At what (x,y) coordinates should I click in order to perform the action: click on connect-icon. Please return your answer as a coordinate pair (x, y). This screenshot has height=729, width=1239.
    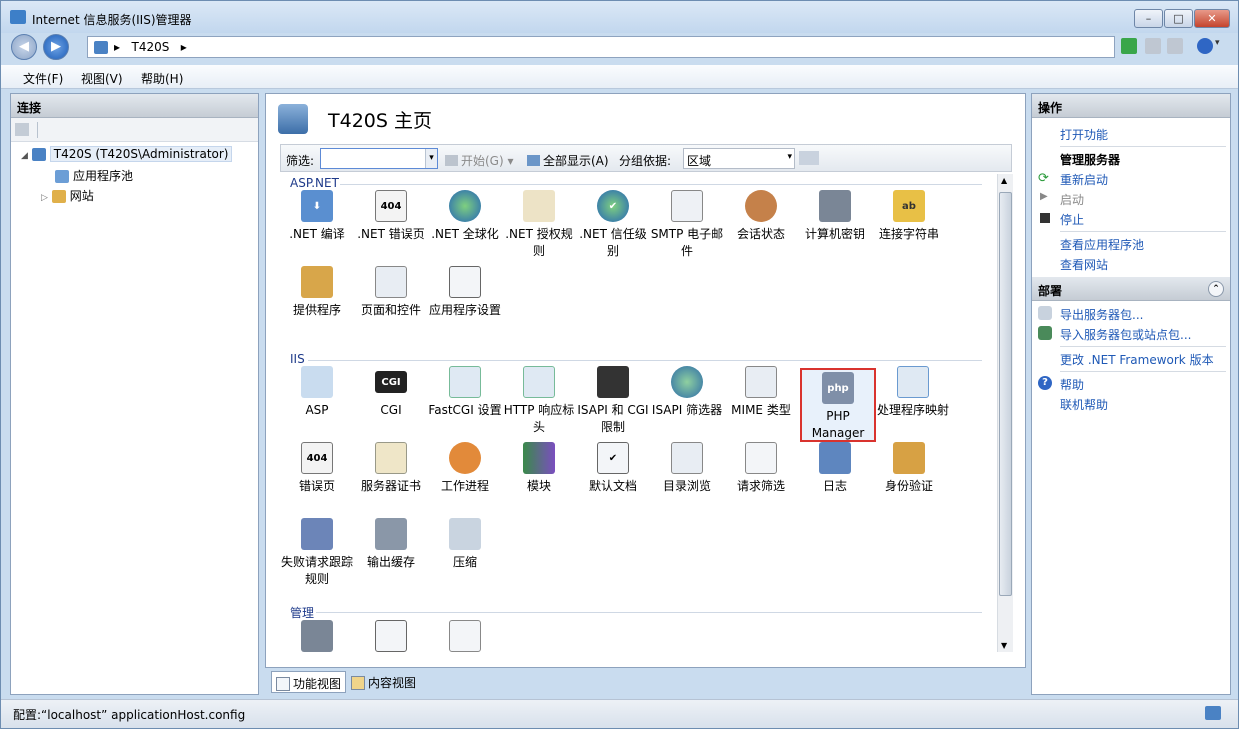
    Looking at the image, I should click on (22, 129).